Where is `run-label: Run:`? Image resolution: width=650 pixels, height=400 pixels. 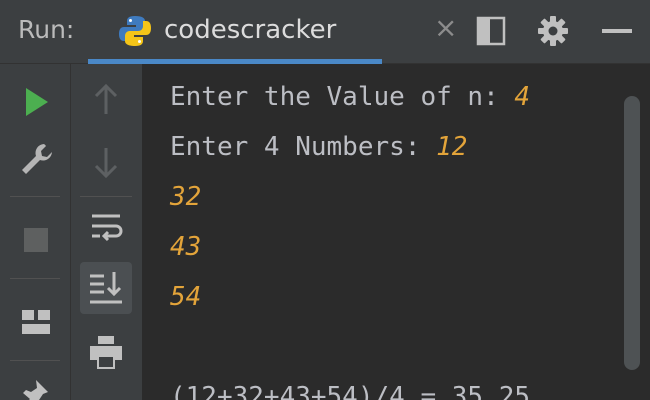 run-label: Run: is located at coordinates (46, 29).